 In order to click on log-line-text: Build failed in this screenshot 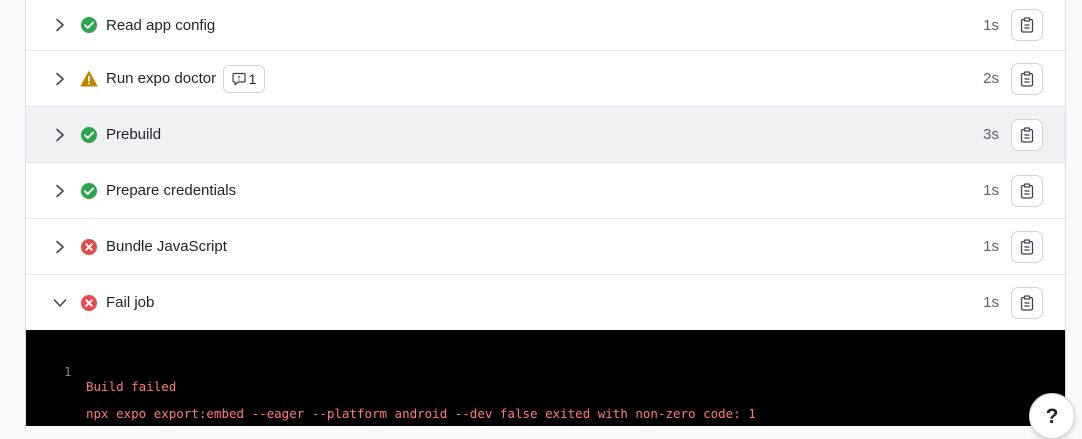, I will do `click(131, 386)`.